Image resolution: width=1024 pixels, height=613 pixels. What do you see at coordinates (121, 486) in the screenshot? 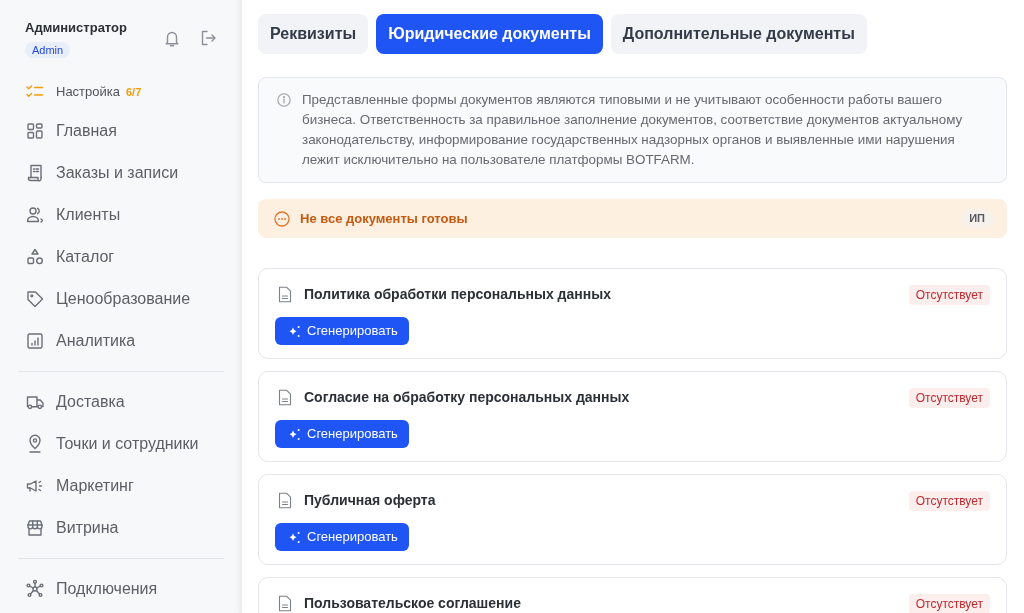
I see `sidebar-item: Маркетинг` at bounding box center [121, 486].